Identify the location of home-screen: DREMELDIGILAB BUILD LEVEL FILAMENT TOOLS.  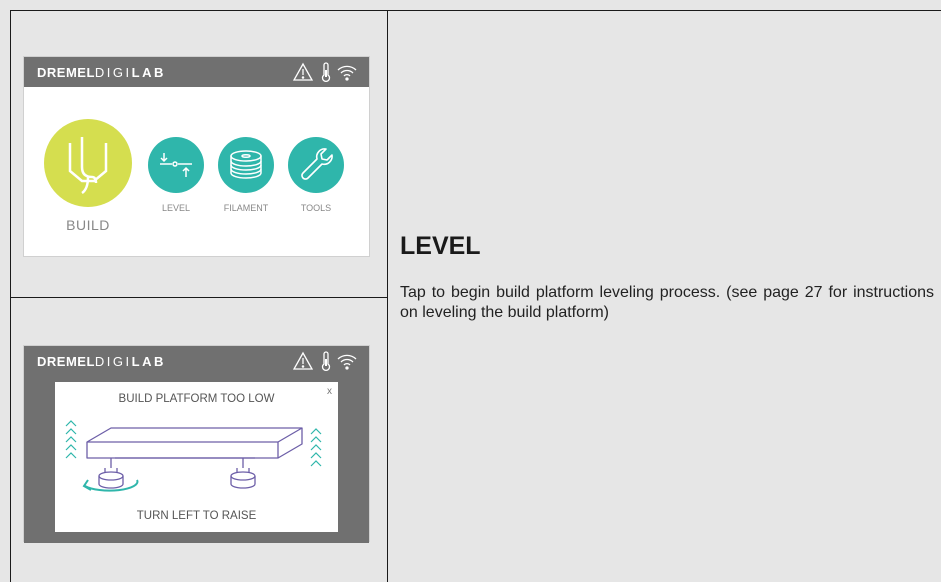
(196, 156).